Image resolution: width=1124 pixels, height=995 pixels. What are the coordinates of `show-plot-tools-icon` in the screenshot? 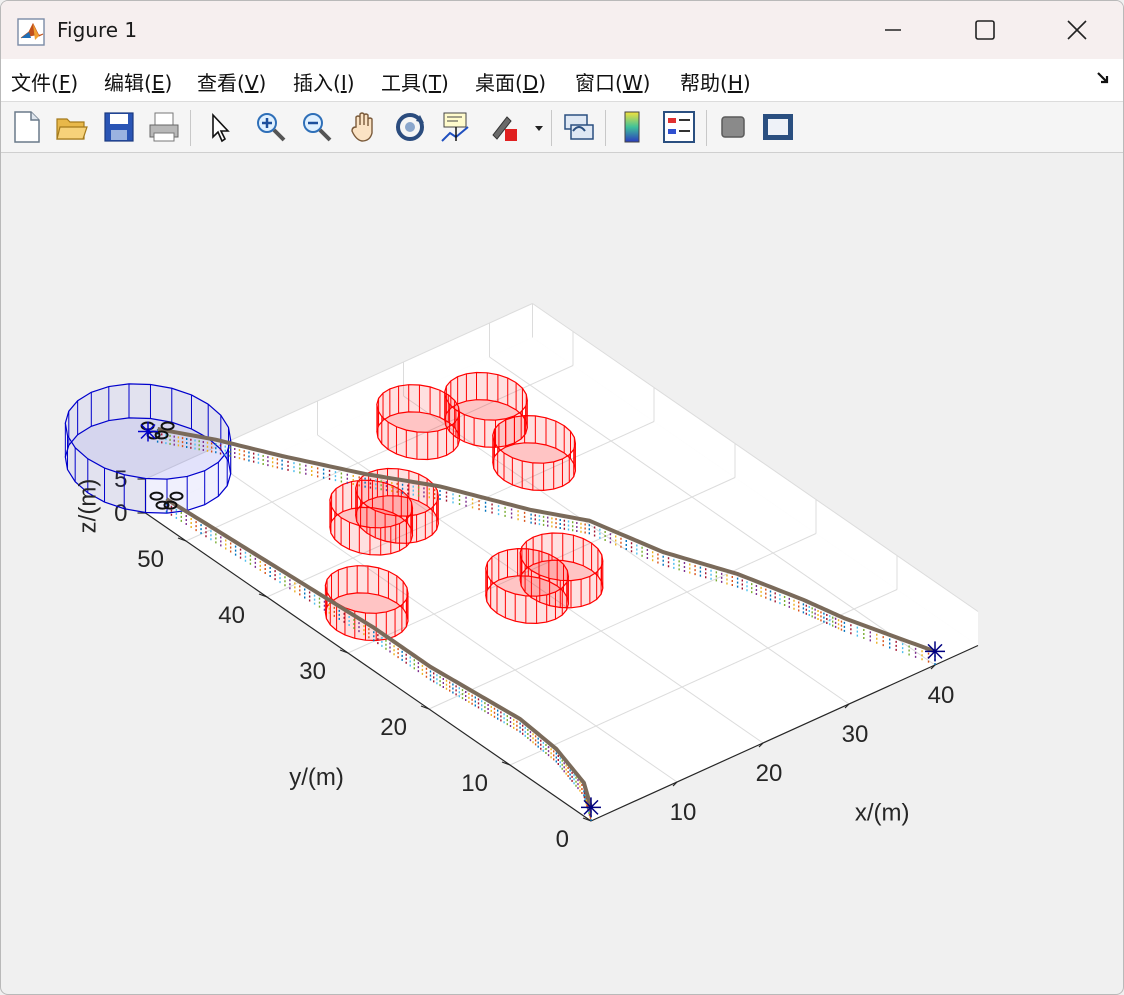 It's located at (778, 127).